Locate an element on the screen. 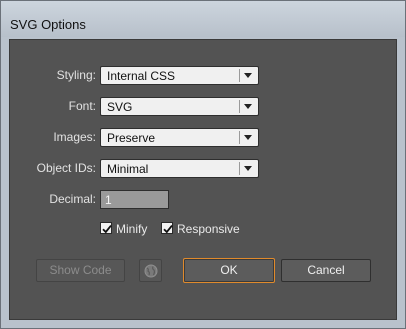 The width and height of the screenshot is (406, 329). web-preview-button is located at coordinates (150, 270).